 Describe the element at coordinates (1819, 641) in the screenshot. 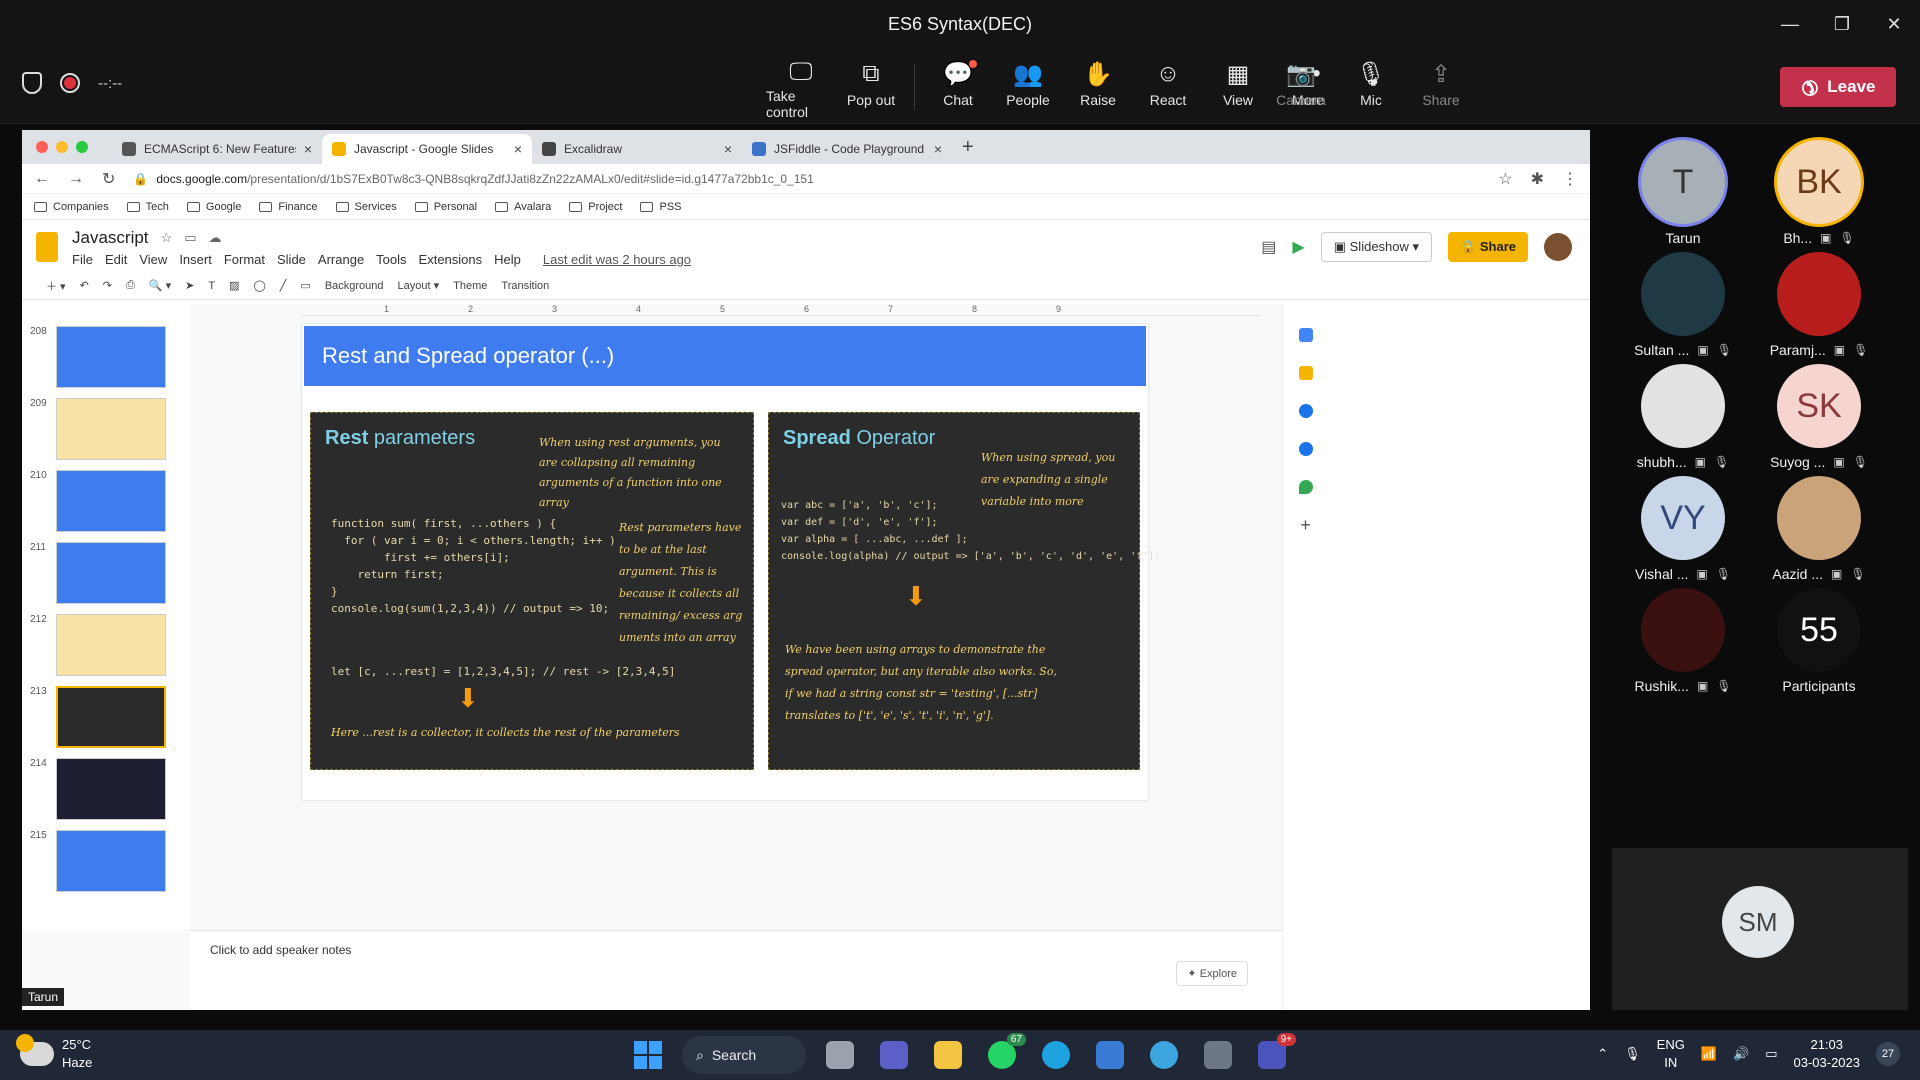

I see `participant-tile: 55 Participants` at that location.